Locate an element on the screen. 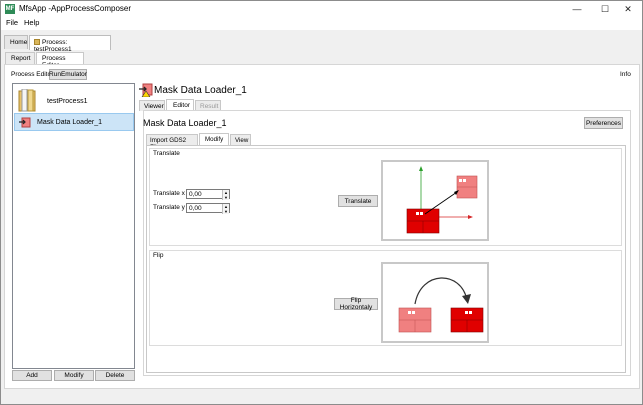  menu-bar: File Help is located at coordinates (321, 23).